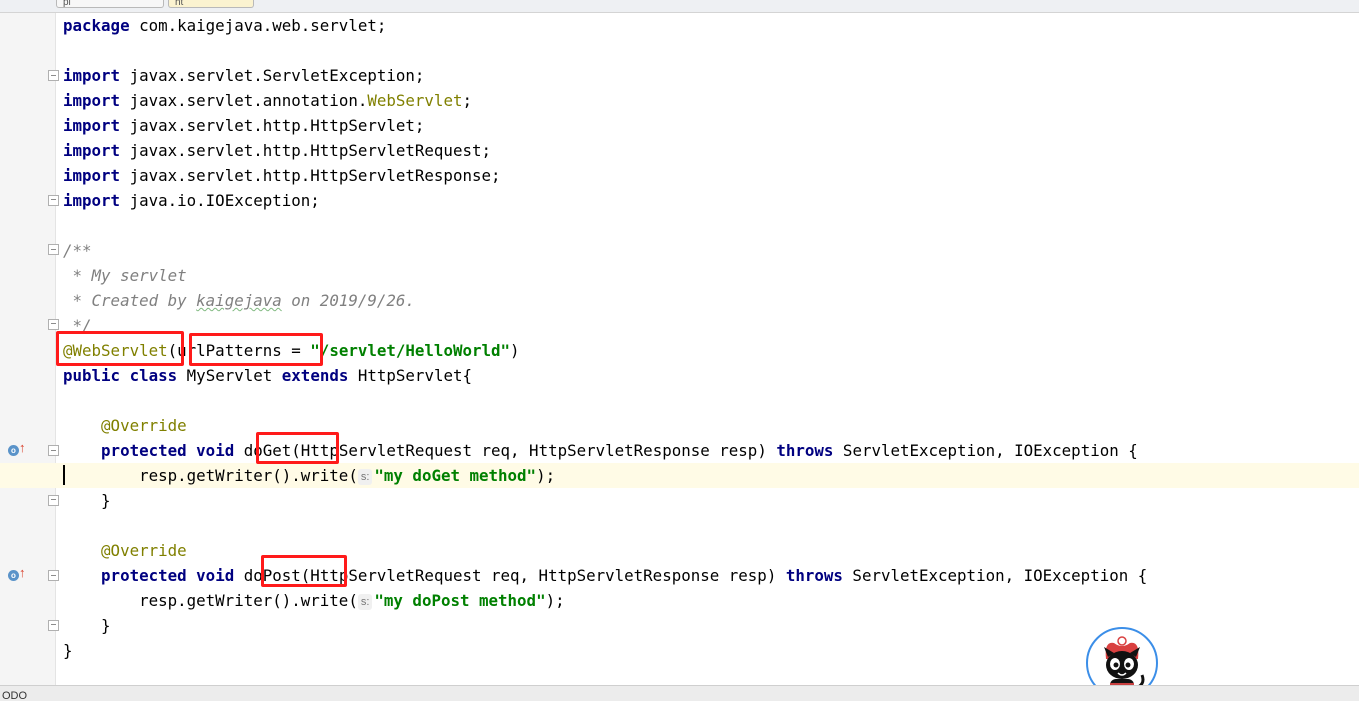  I want to click on highlight-box-dopost, so click(304, 571).